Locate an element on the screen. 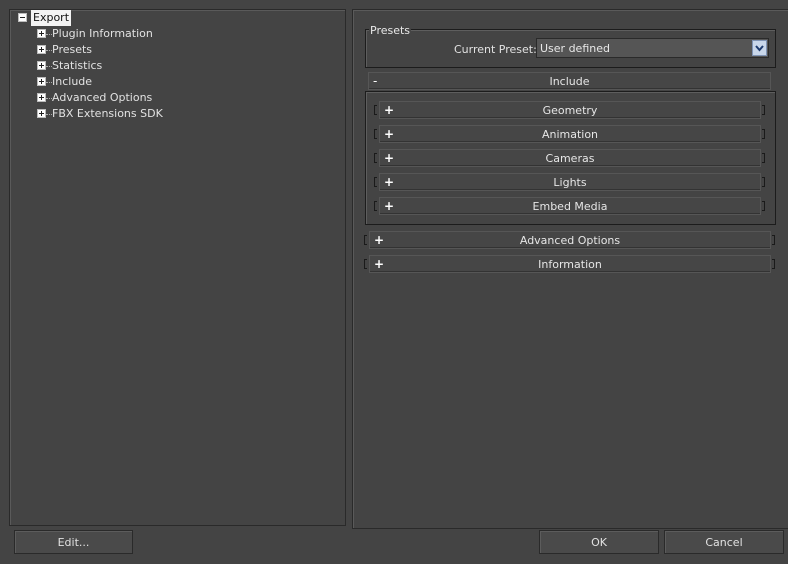  include-rollout-header: - Include is located at coordinates (569, 81).